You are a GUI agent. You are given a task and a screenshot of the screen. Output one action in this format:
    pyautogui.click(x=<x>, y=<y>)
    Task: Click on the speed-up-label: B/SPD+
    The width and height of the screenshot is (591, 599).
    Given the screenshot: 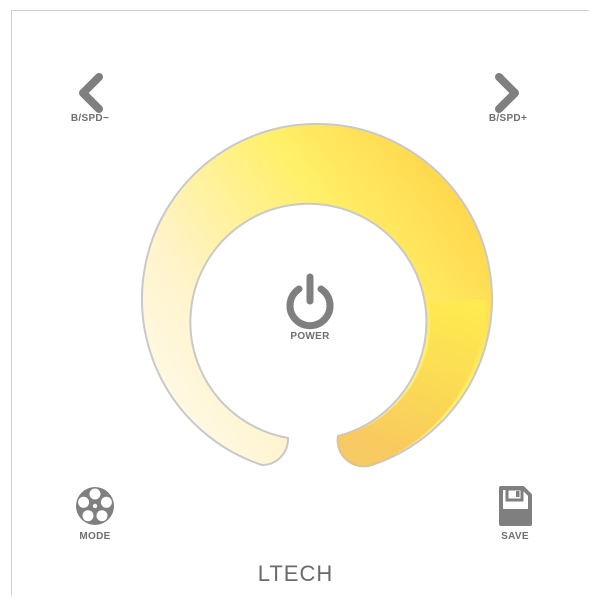 What is the action you would take?
    pyautogui.click(x=508, y=118)
    